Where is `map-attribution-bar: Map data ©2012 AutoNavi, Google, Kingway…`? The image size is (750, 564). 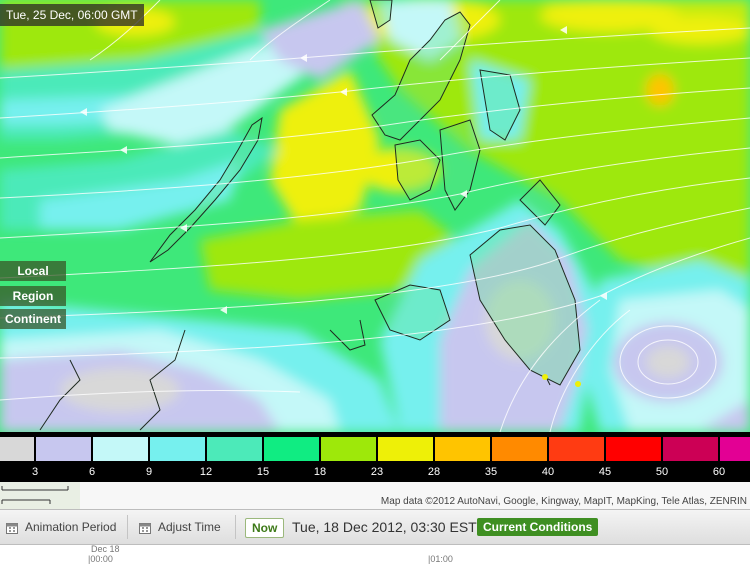 map-attribution-bar: Map data ©2012 AutoNavi, Google, Kingway… is located at coordinates (375, 495).